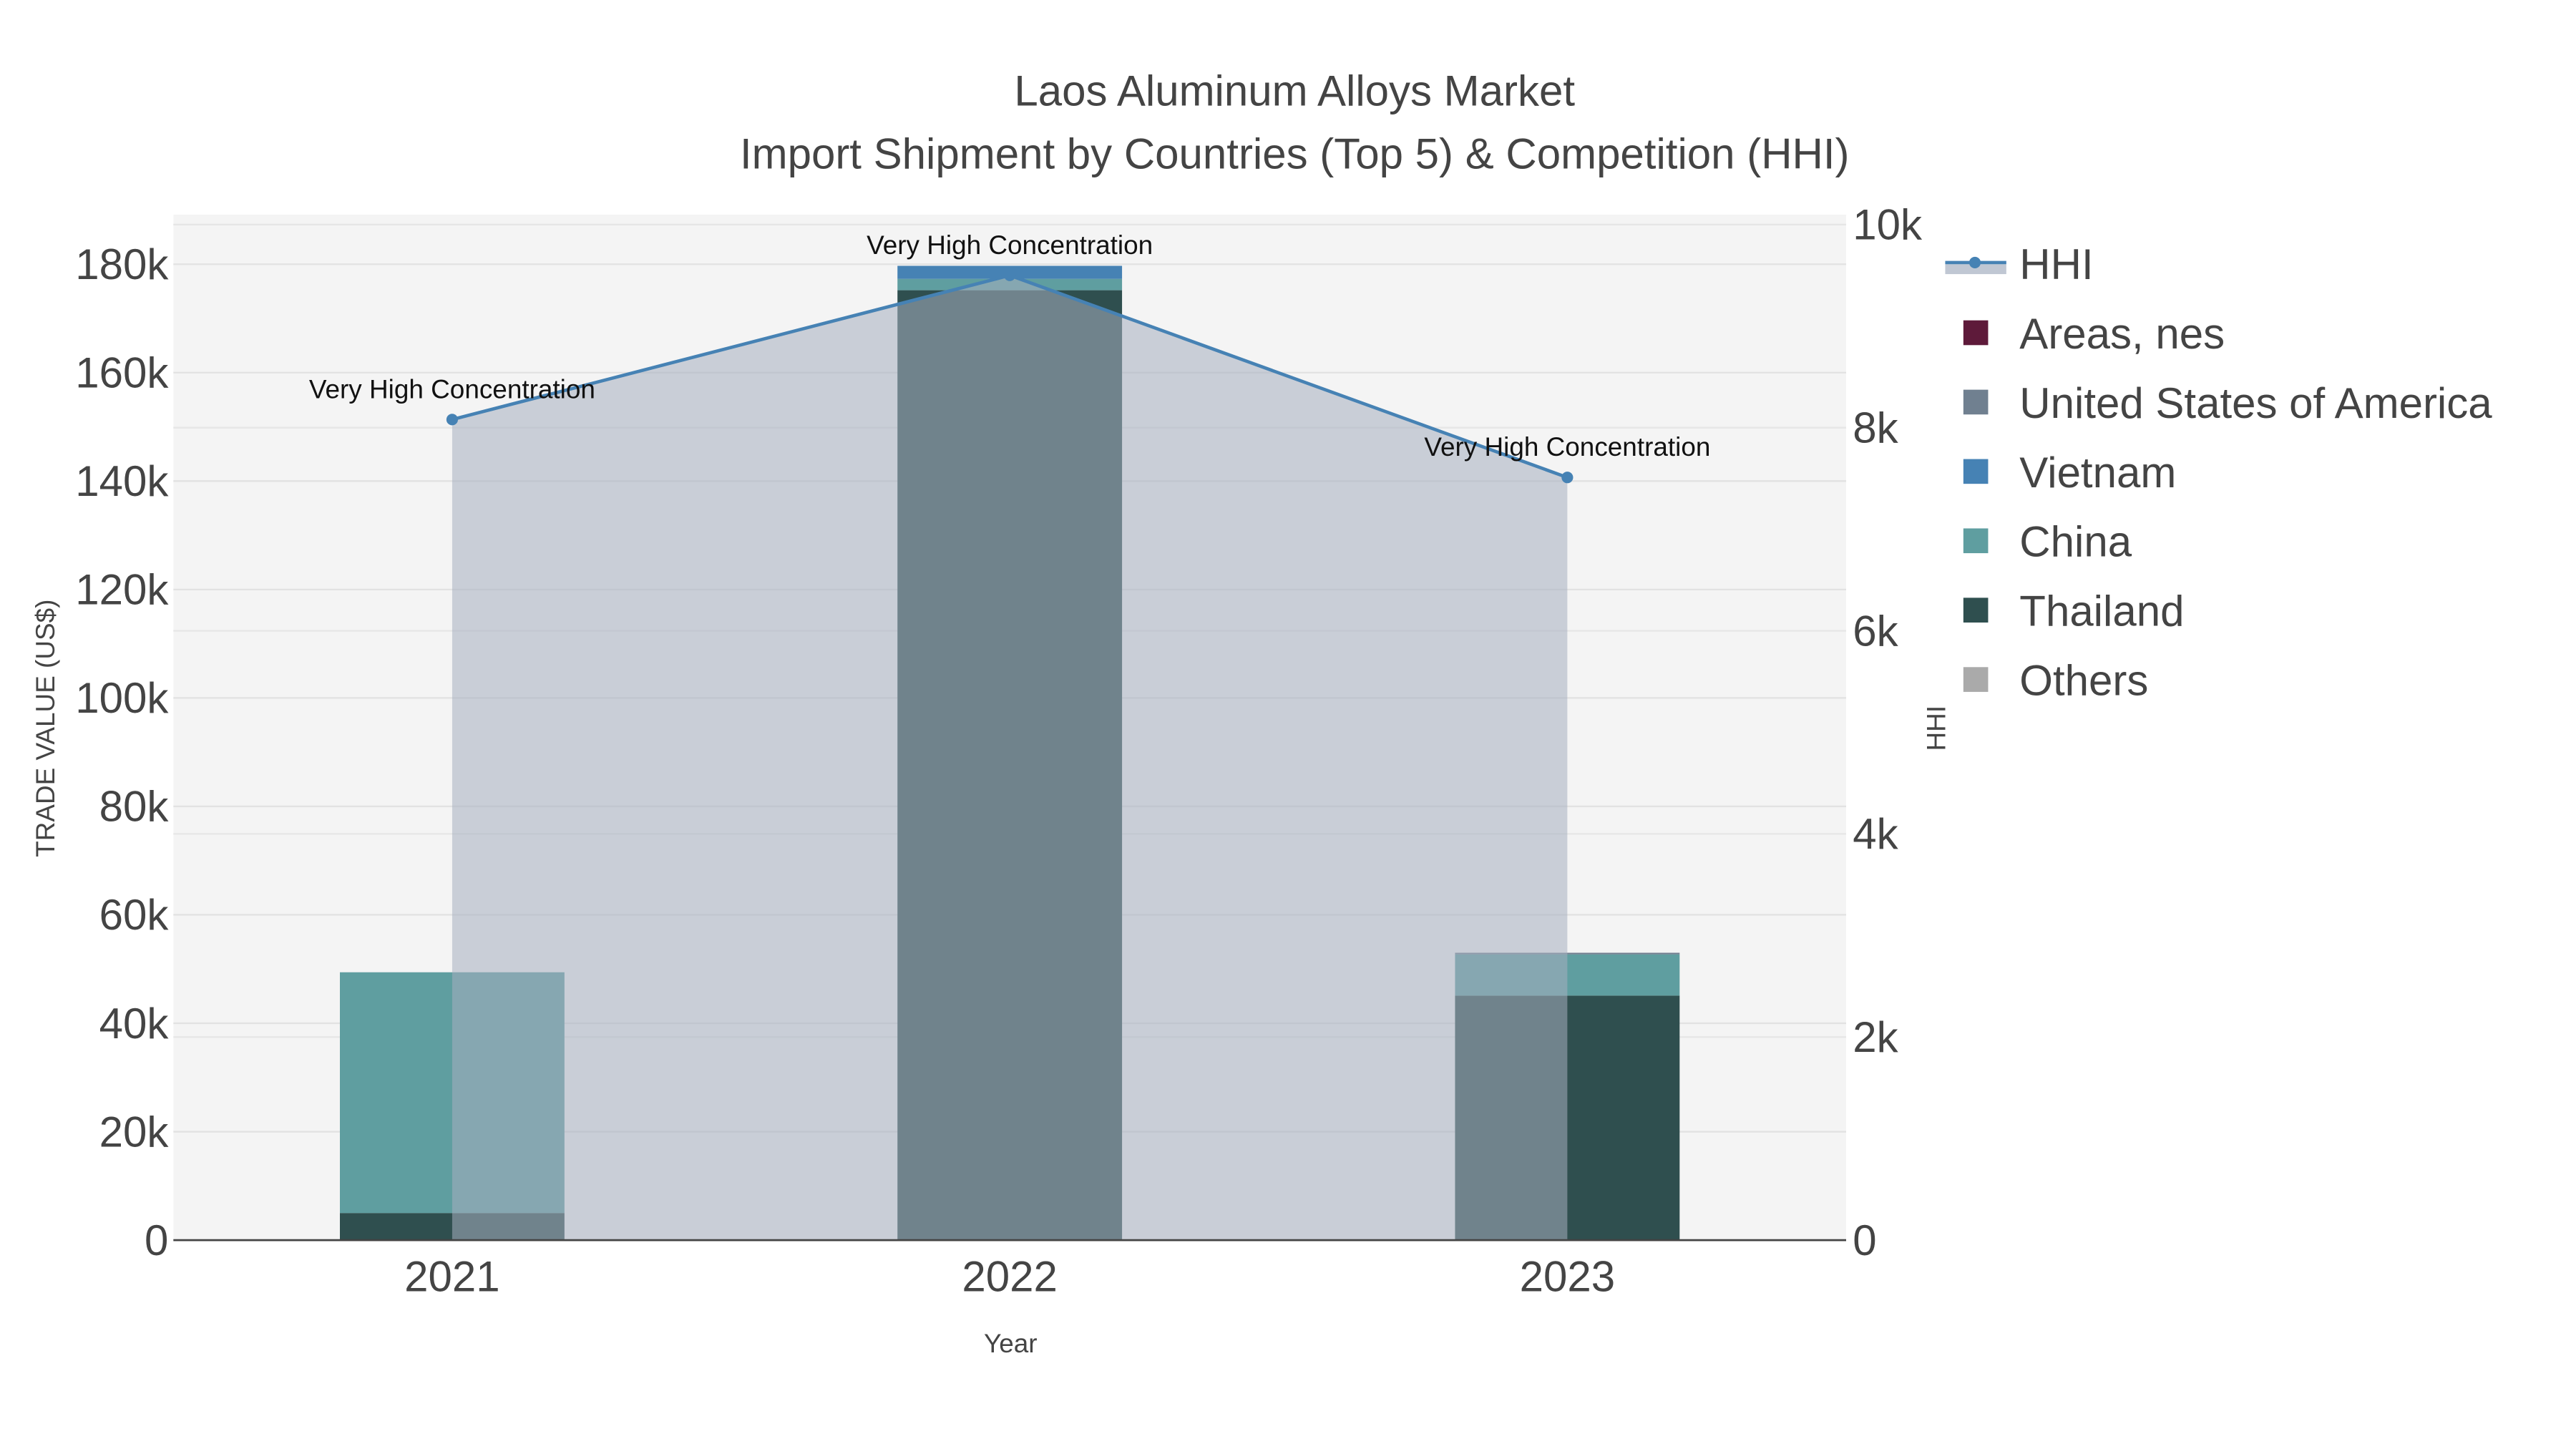 This screenshot has width=2576, height=1449. What do you see at coordinates (1888, 225) in the screenshot?
I see `y2-tick-label: 10k` at bounding box center [1888, 225].